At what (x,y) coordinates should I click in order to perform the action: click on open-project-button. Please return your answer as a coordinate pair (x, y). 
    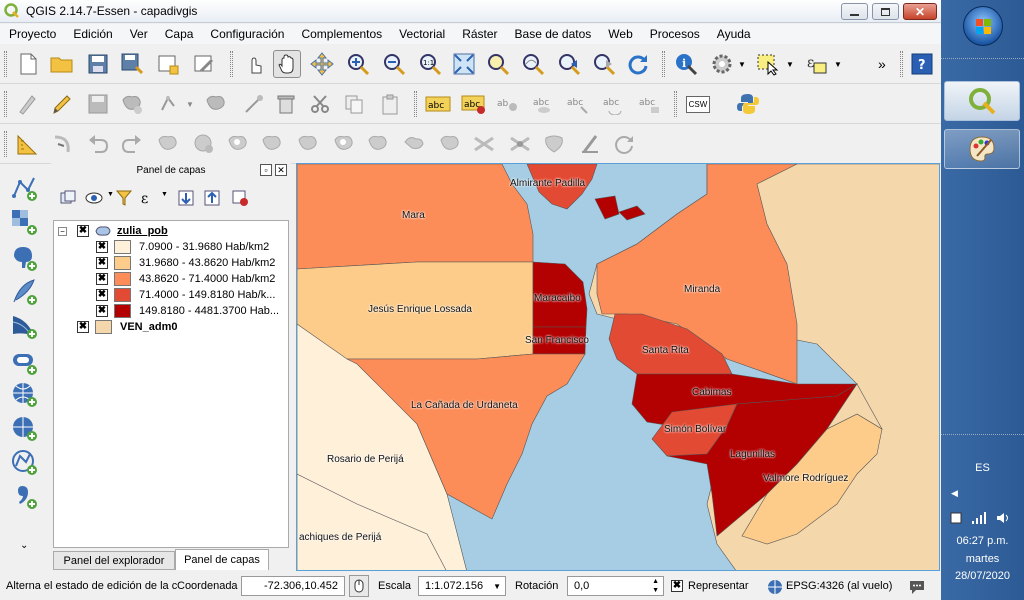
    Looking at the image, I should click on (62, 64).